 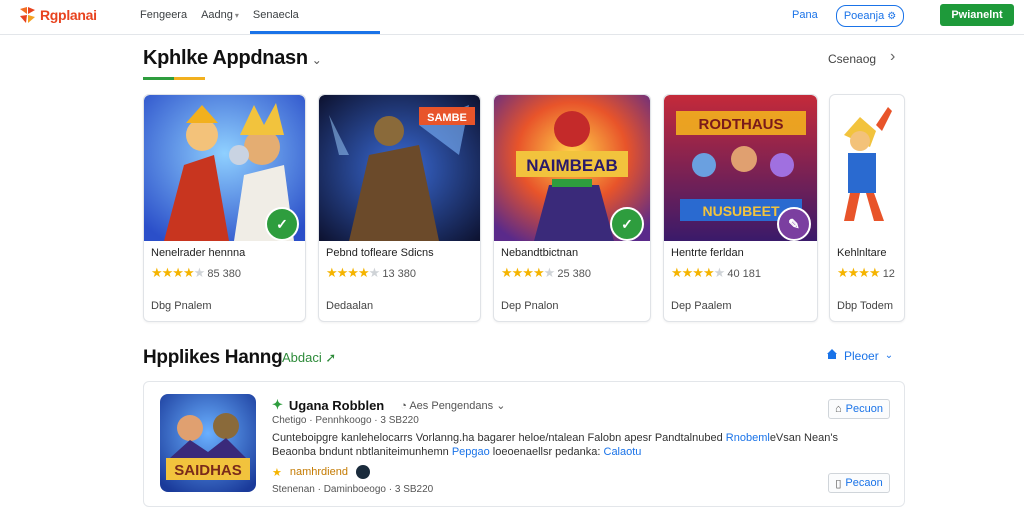 I want to click on app-name: Nenelrader hennna, so click(x=198, y=253).